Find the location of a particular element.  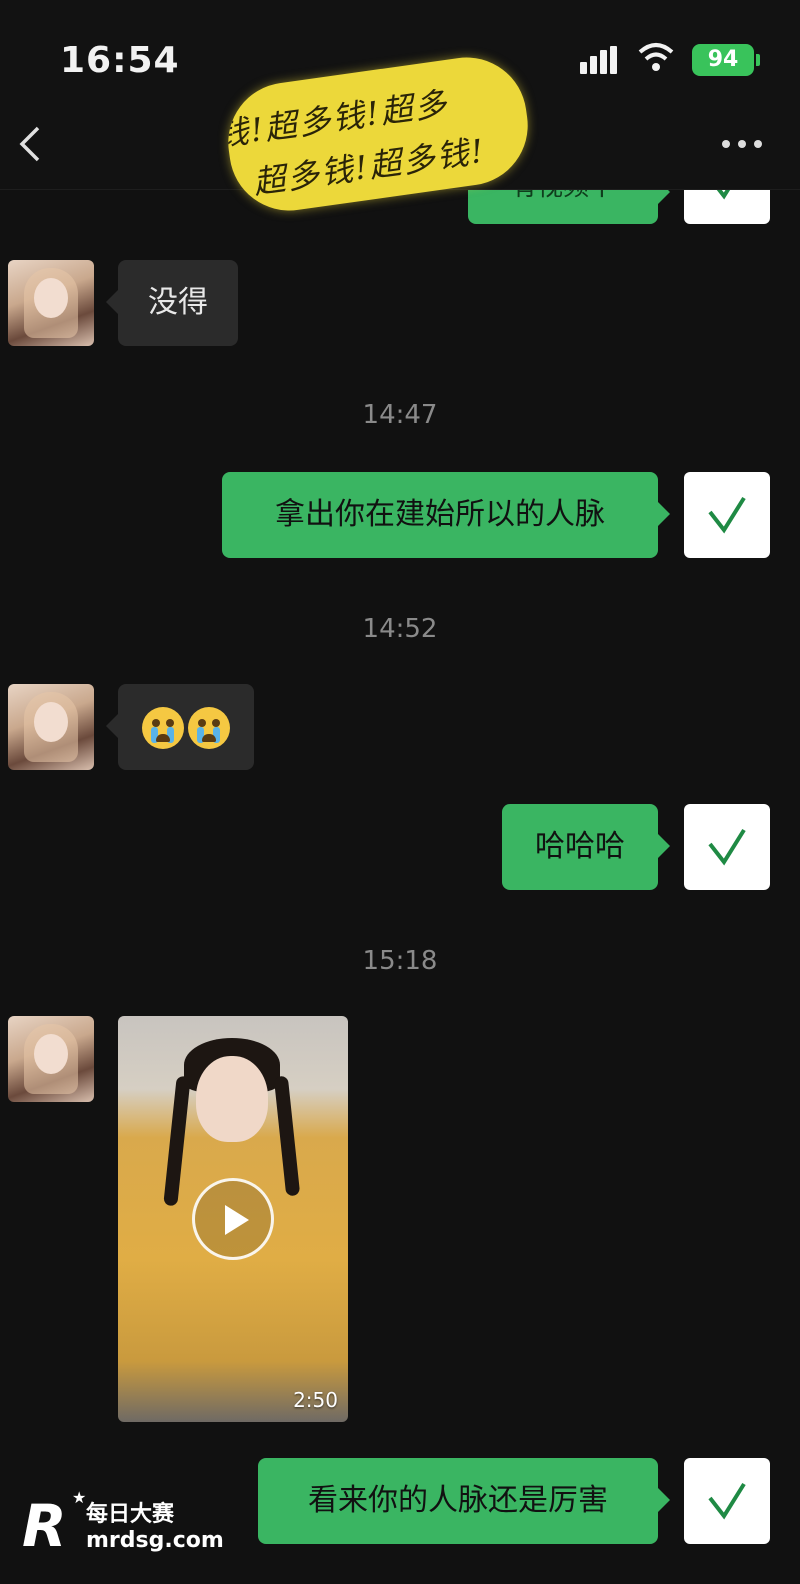

message-bubble-outgoing: 看来你的人脉还是厉害 is located at coordinates (464, 1501).